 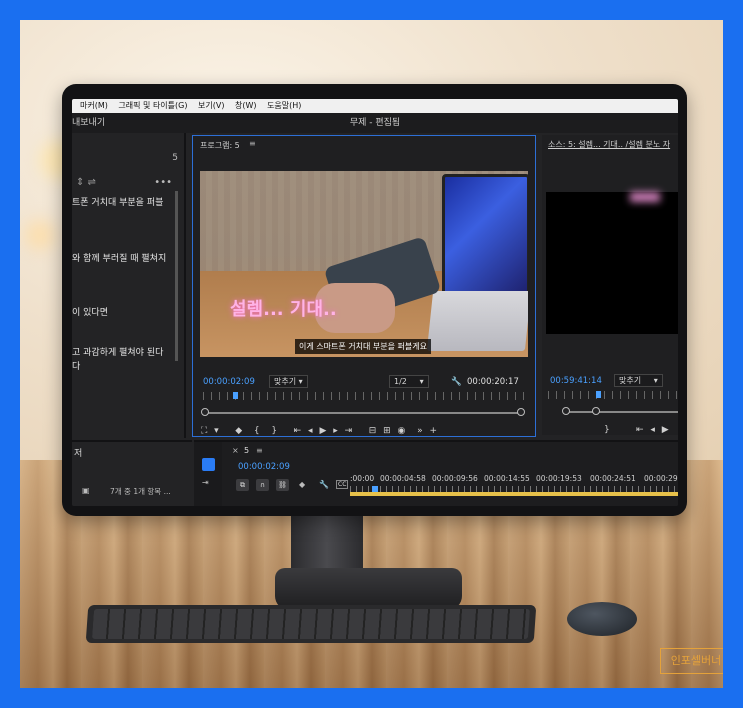 What do you see at coordinates (363, 346) in the screenshot?
I see `video-subtitle: 이게 스마트폰 거치대 부분을 퍼블게요` at bounding box center [363, 346].